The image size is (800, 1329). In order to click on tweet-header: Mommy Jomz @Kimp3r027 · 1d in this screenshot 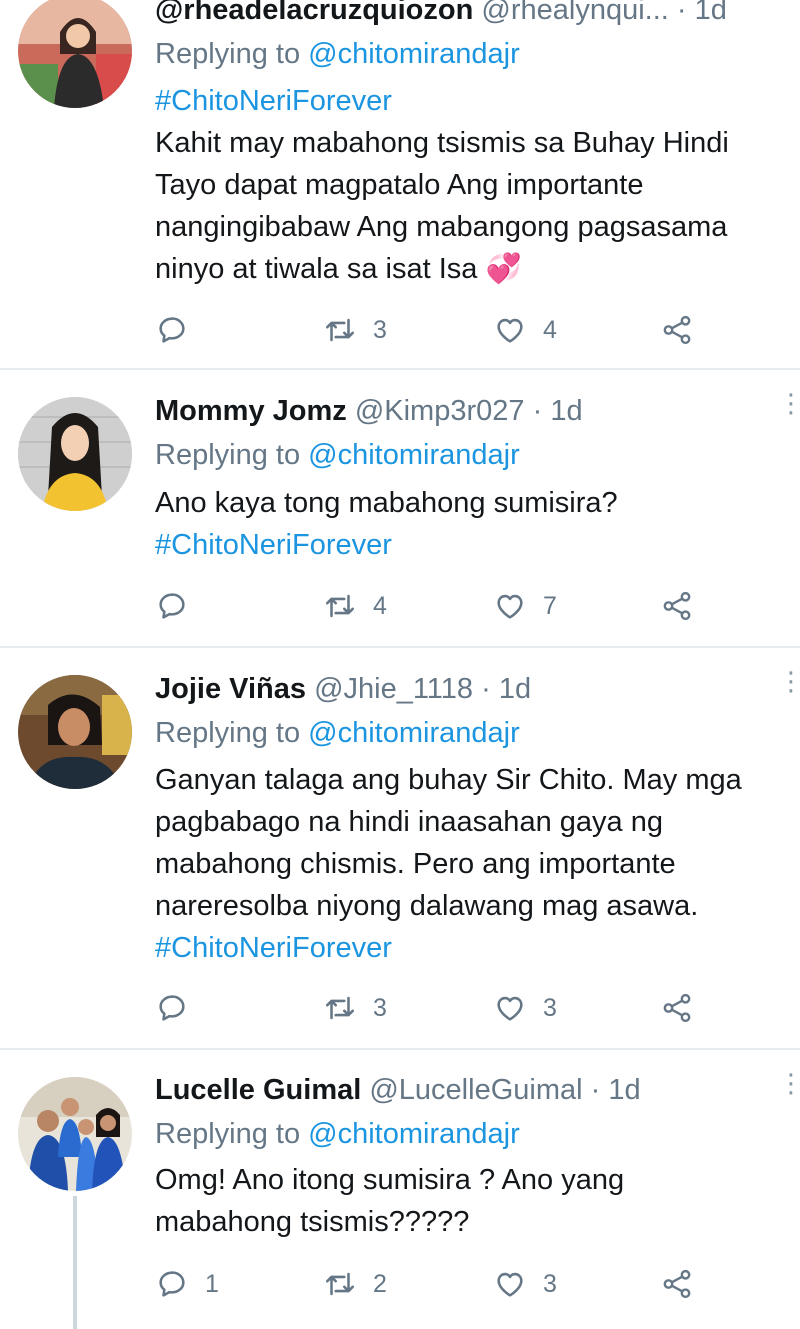, I will do `click(457, 411)`.